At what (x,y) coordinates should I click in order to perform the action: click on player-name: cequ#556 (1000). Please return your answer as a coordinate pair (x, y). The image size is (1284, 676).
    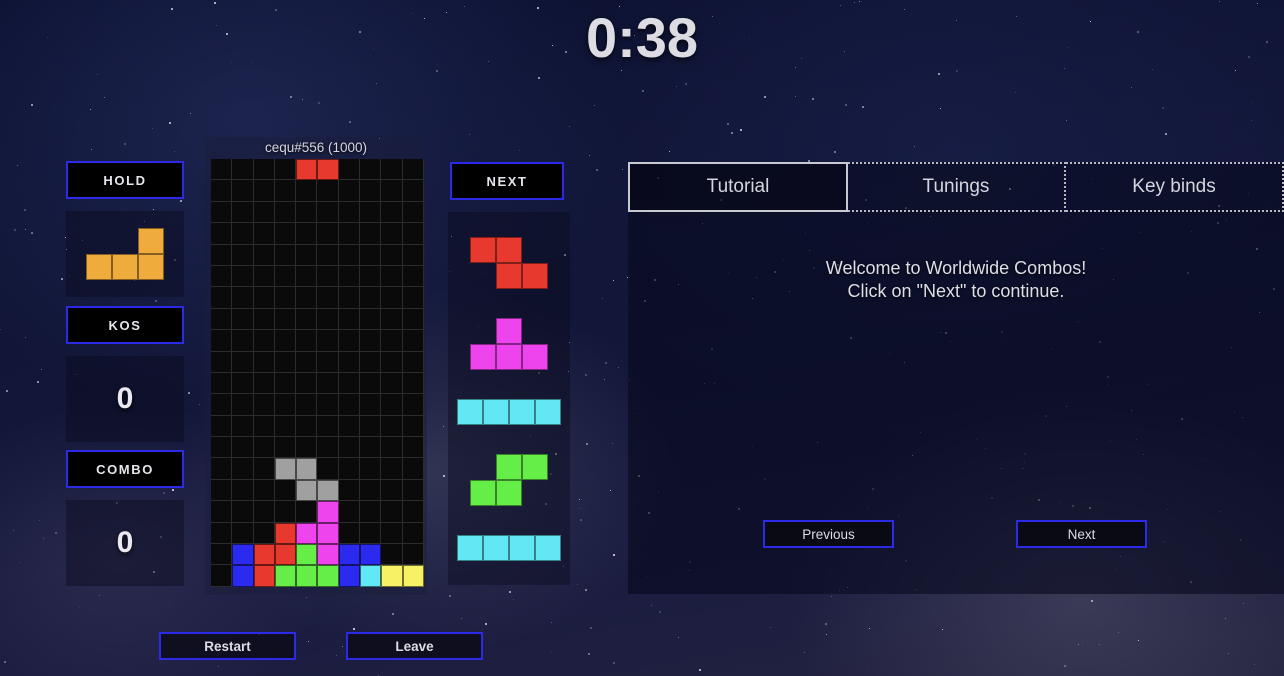
    Looking at the image, I should click on (316, 147).